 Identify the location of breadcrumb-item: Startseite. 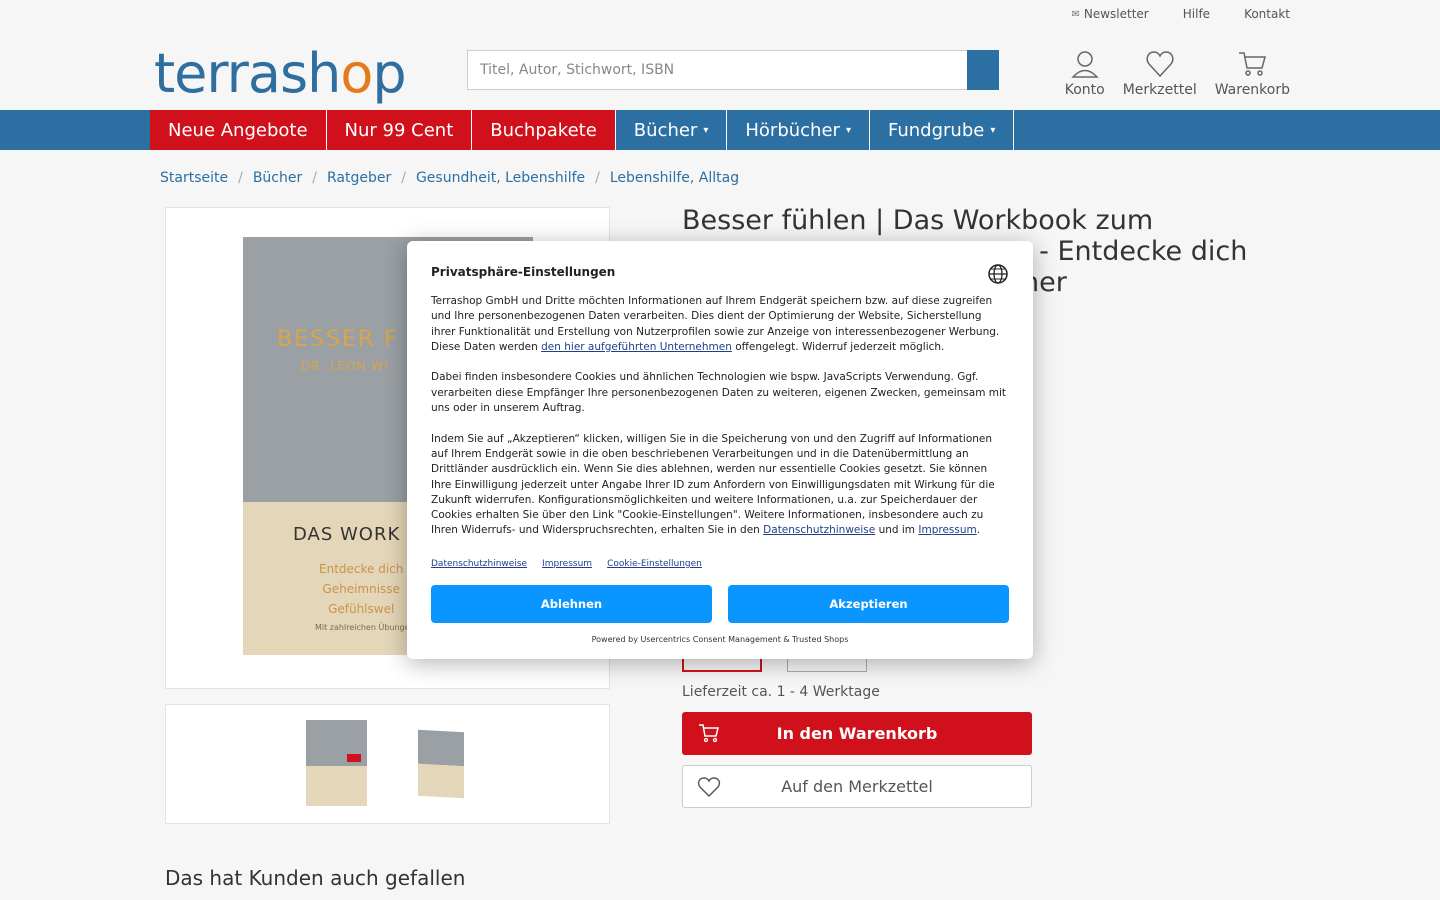
(194, 178).